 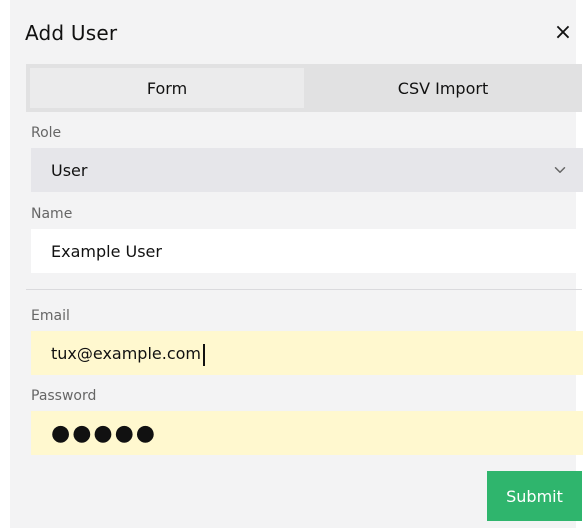 What do you see at coordinates (304, 289) in the screenshot?
I see `section-divider` at bounding box center [304, 289].